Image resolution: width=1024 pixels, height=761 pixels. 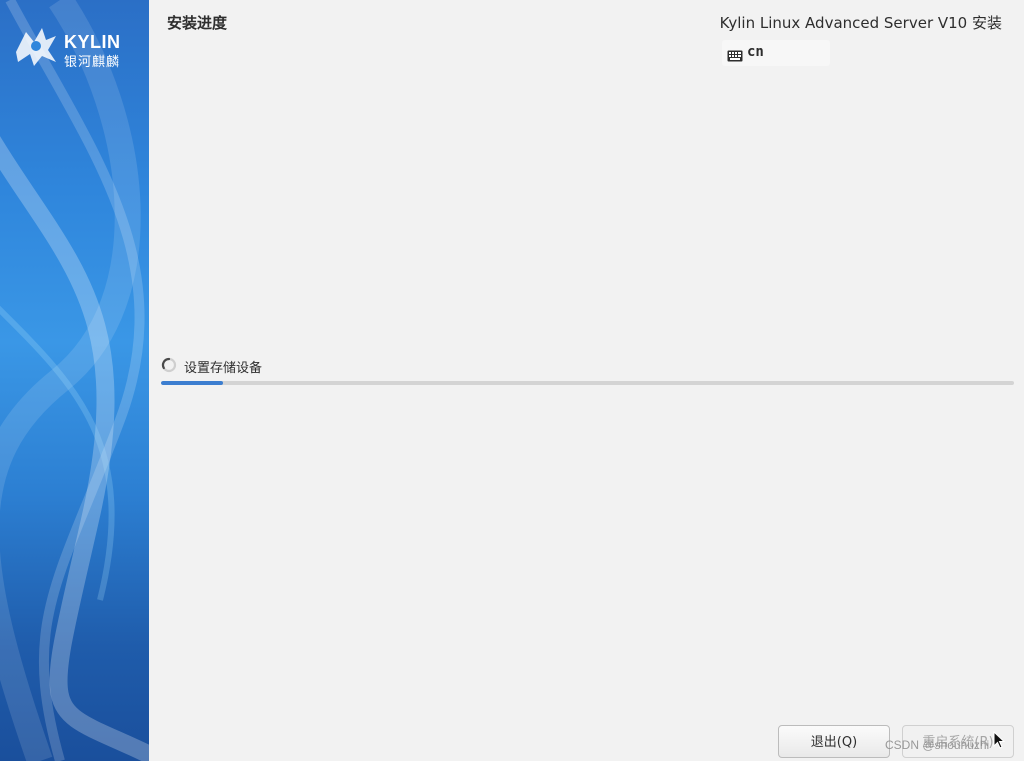 What do you see at coordinates (834, 741) in the screenshot?
I see `quit-button: 退出(Q)` at bounding box center [834, 741].